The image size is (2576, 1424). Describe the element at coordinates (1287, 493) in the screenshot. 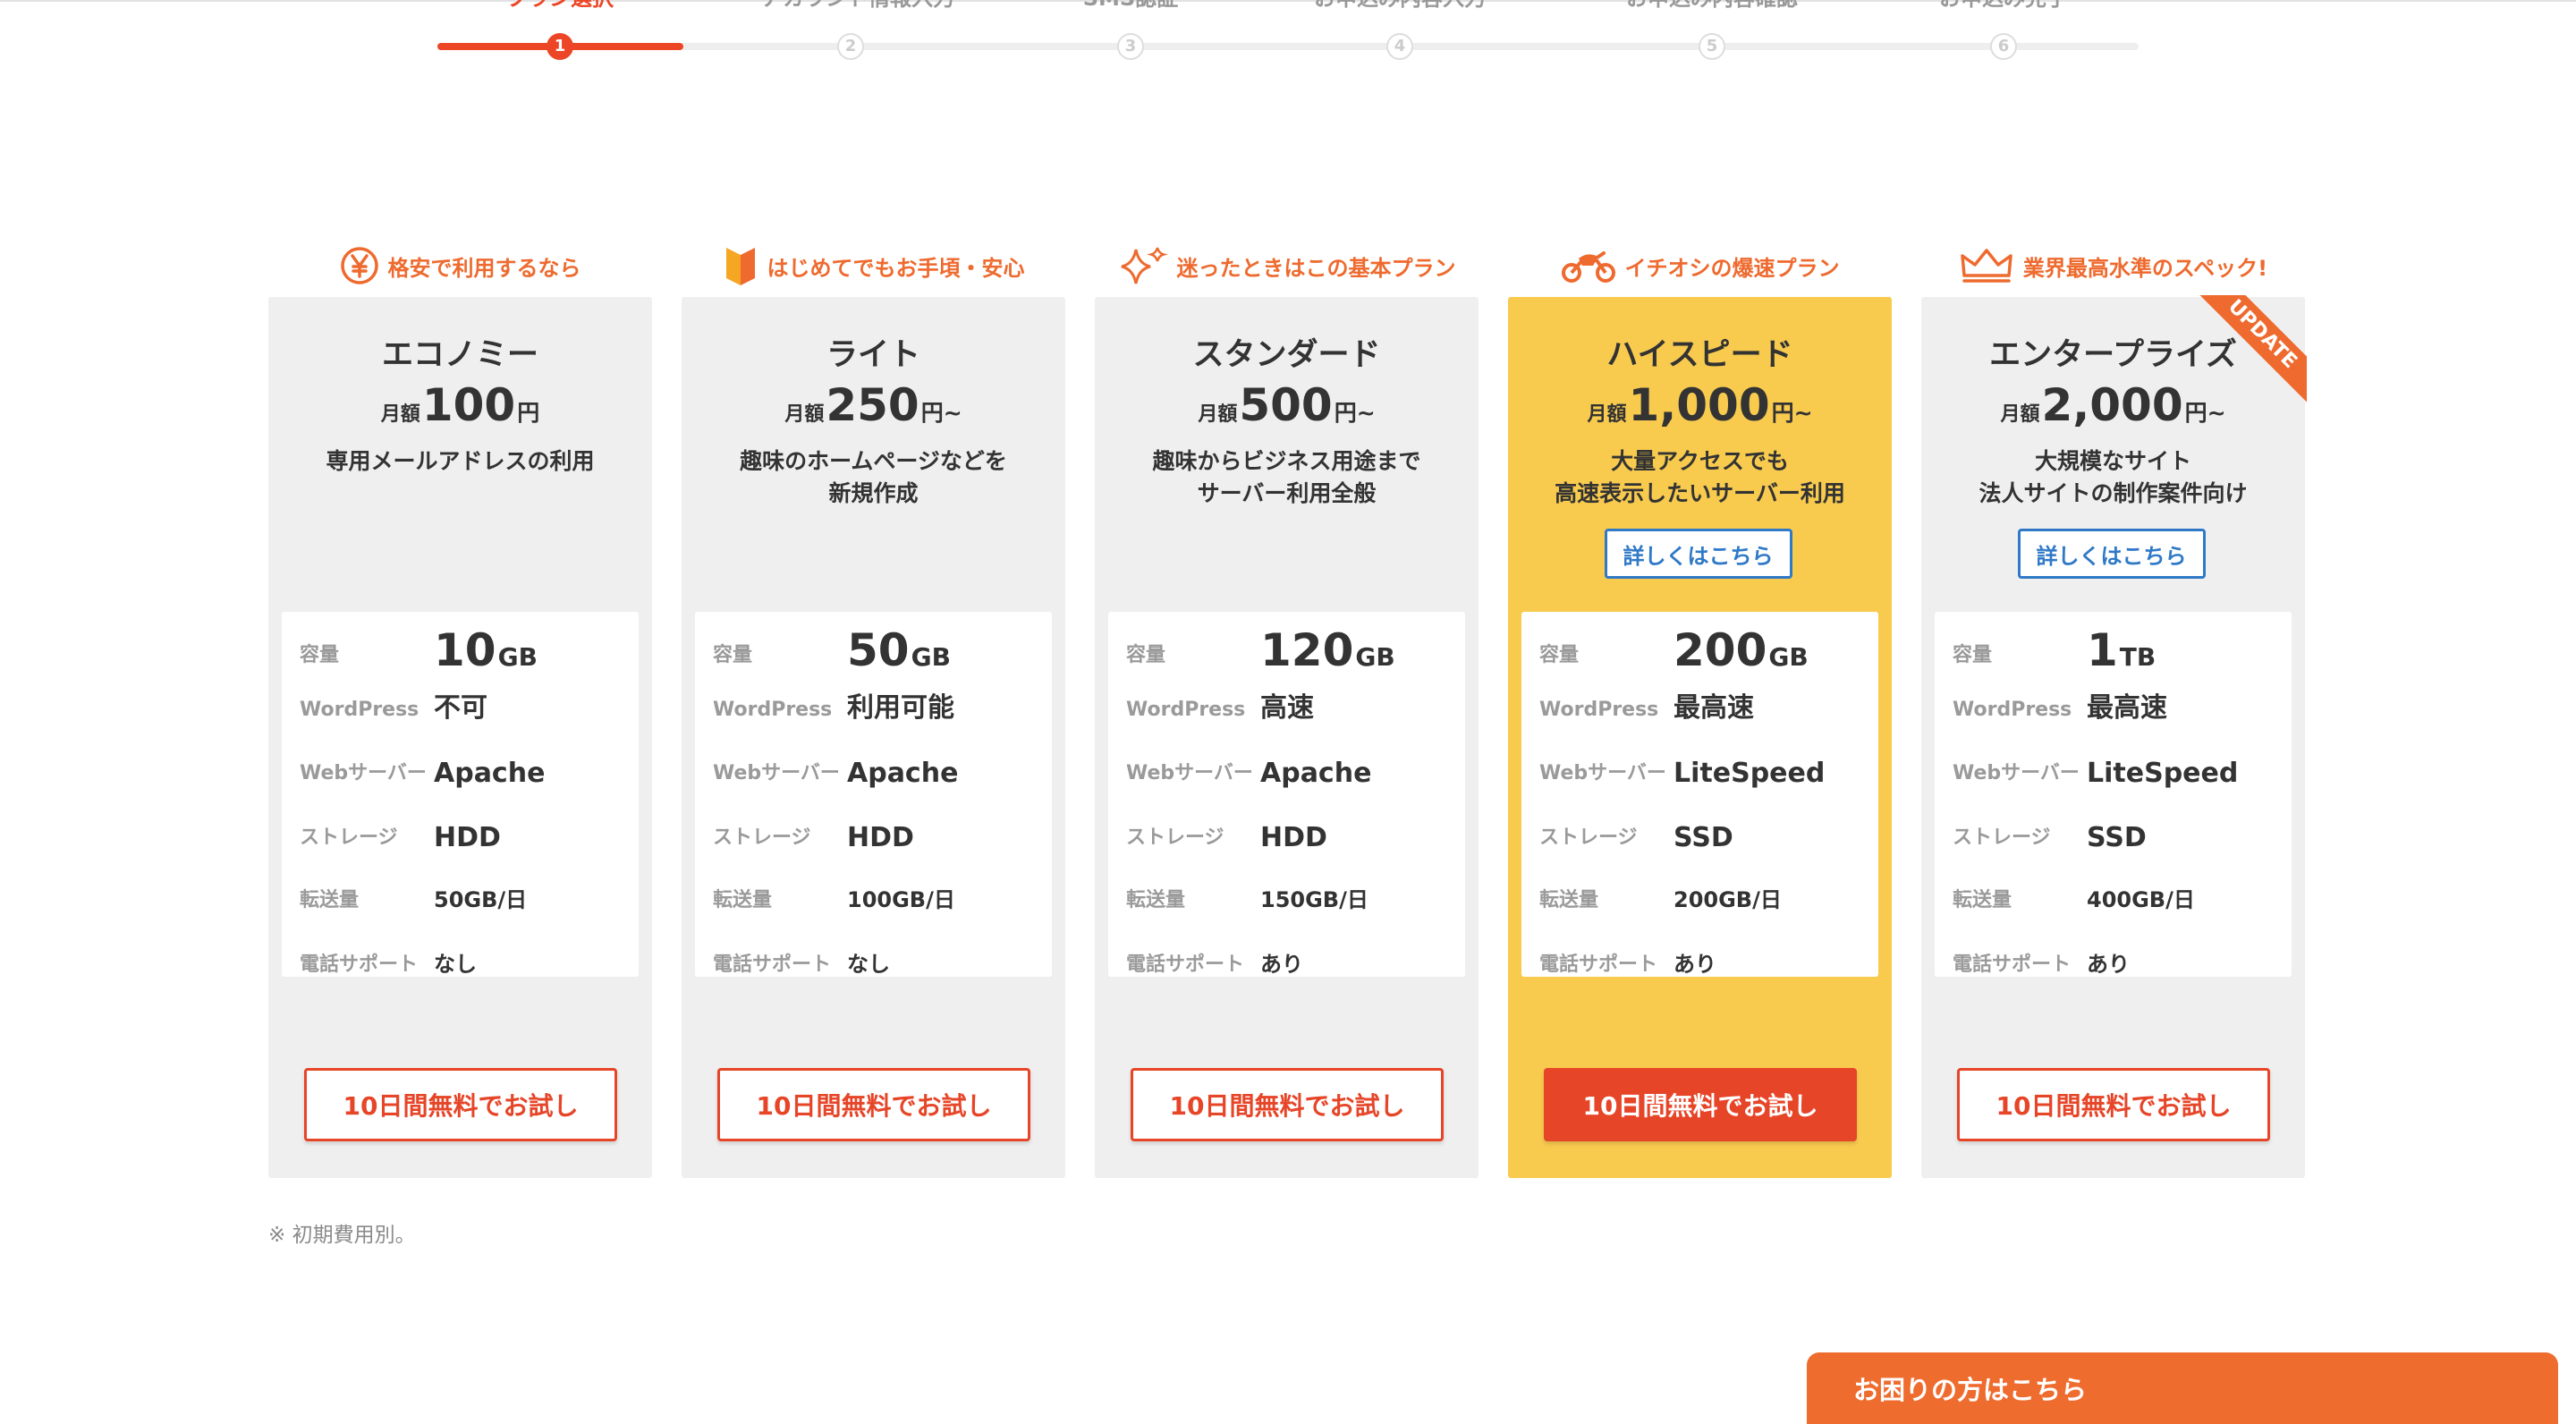

I see `description-line: サーバー利用全般` at that location.